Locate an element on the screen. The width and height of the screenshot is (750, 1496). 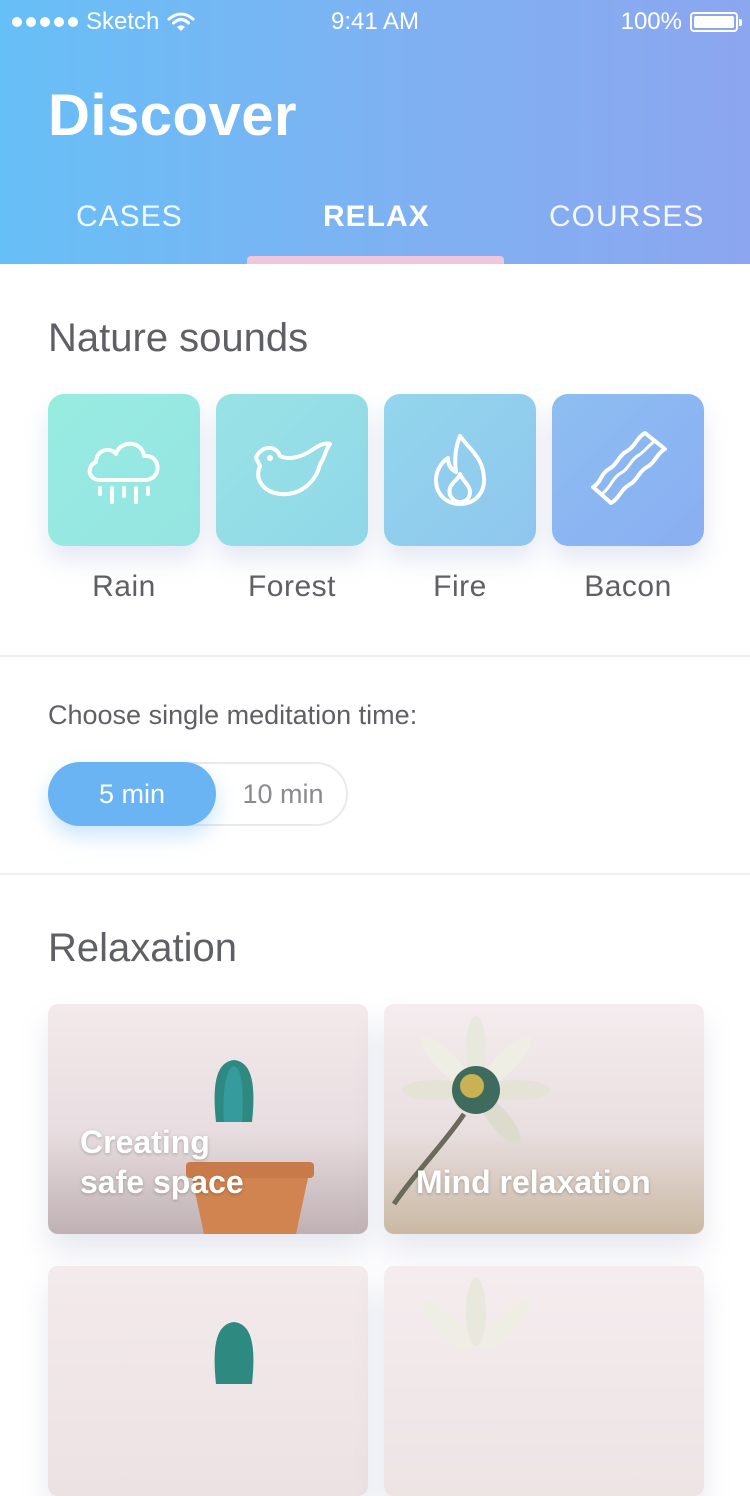
sound-forest-tile is located at coordinates (292, 470).